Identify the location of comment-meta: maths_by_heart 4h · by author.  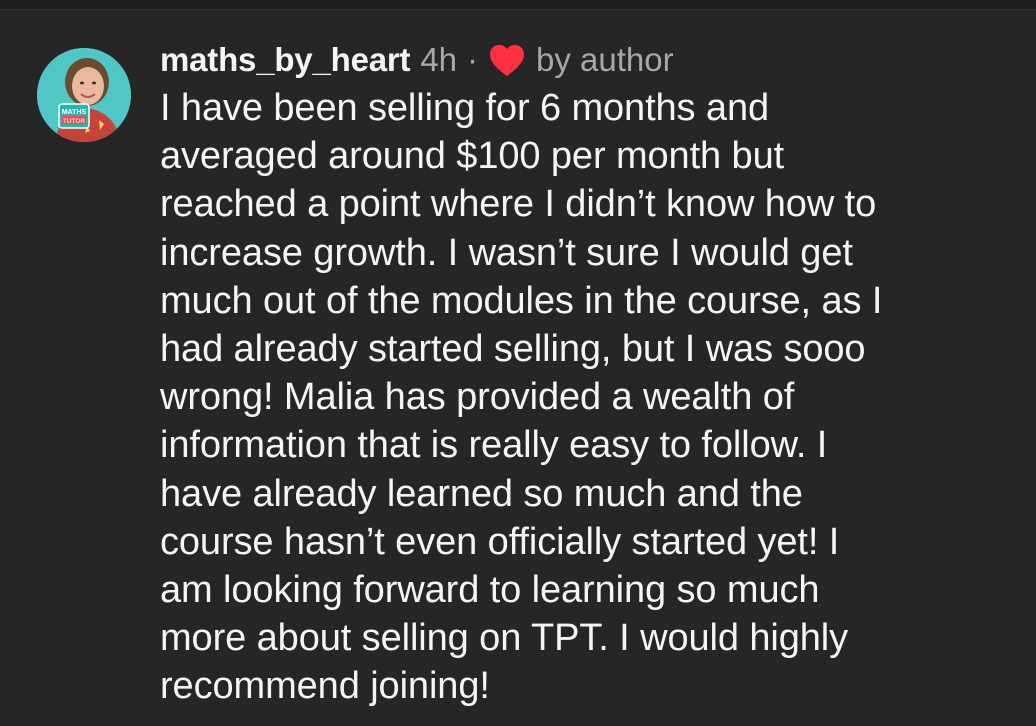
(590, 60).